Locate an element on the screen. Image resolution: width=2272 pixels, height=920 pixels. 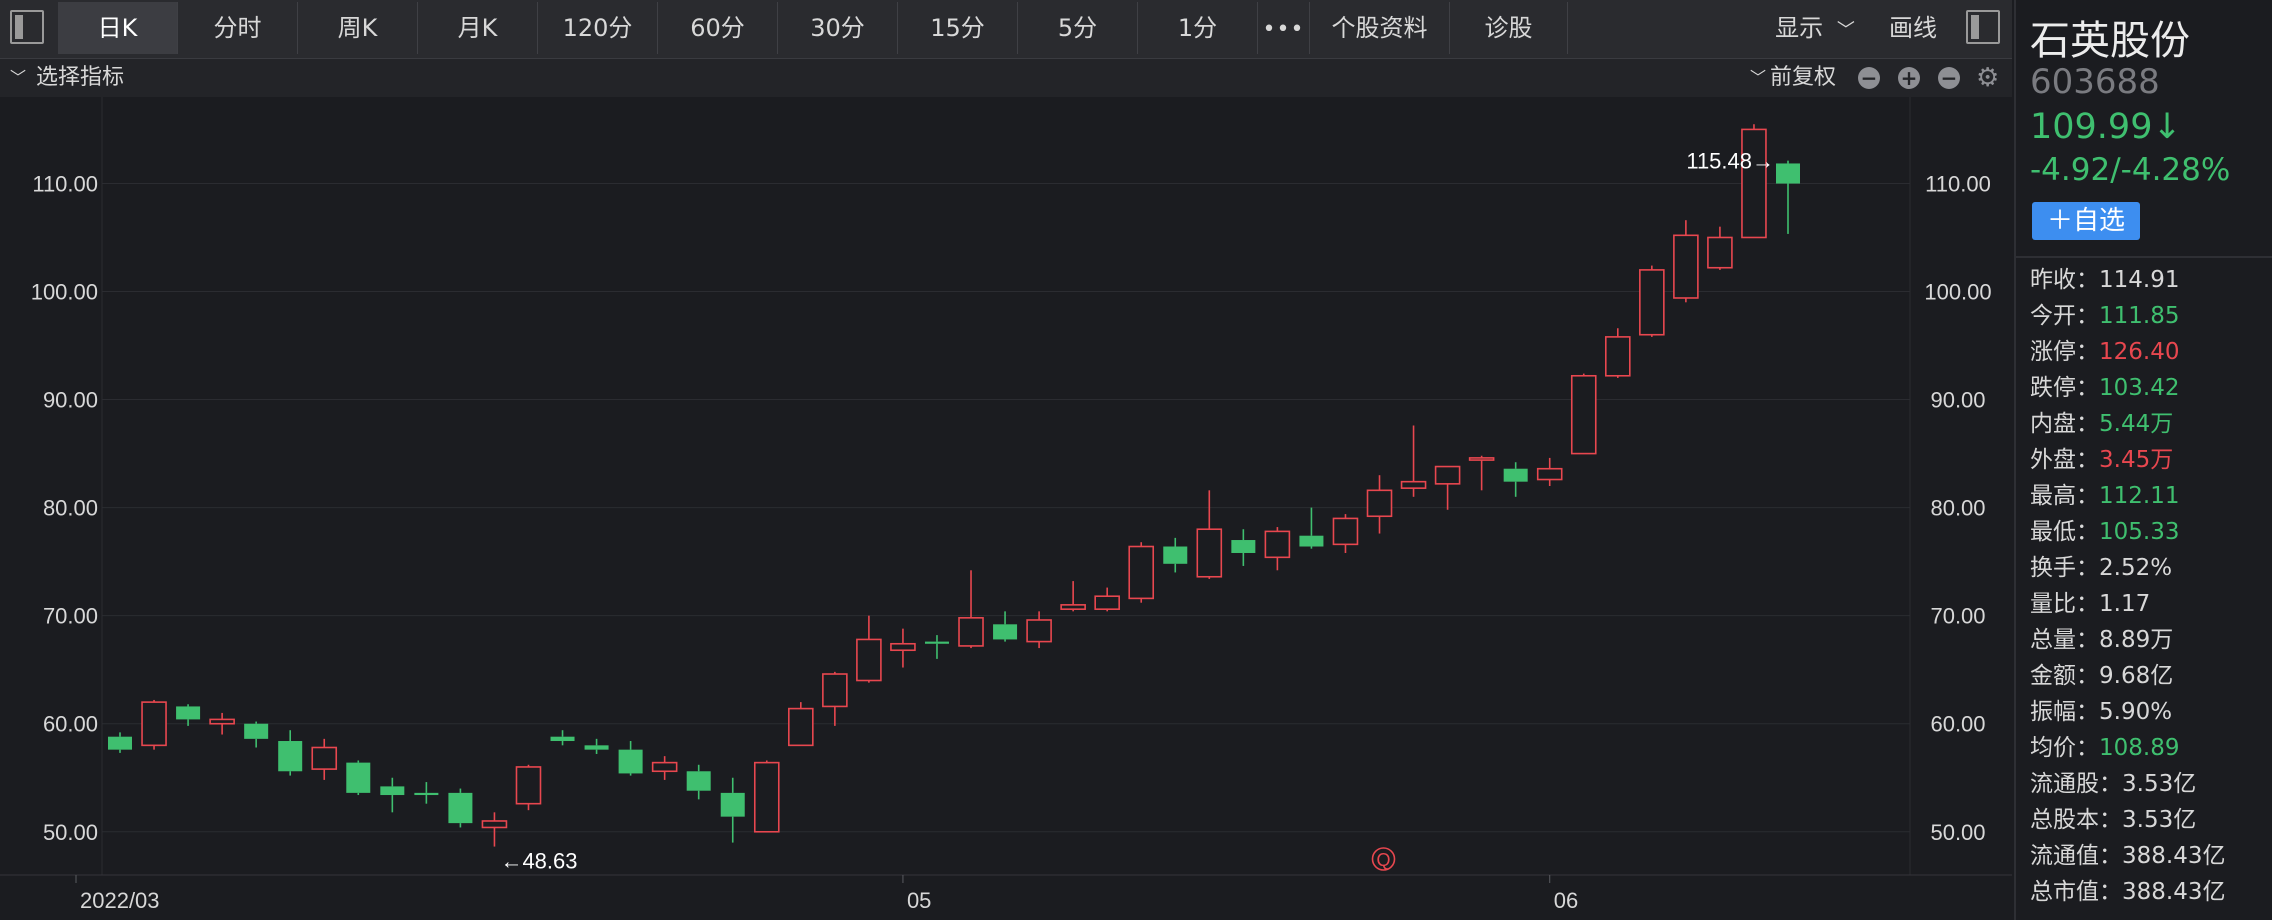
stat-value: 388.43亿 is located at coordinates (2174, 856).